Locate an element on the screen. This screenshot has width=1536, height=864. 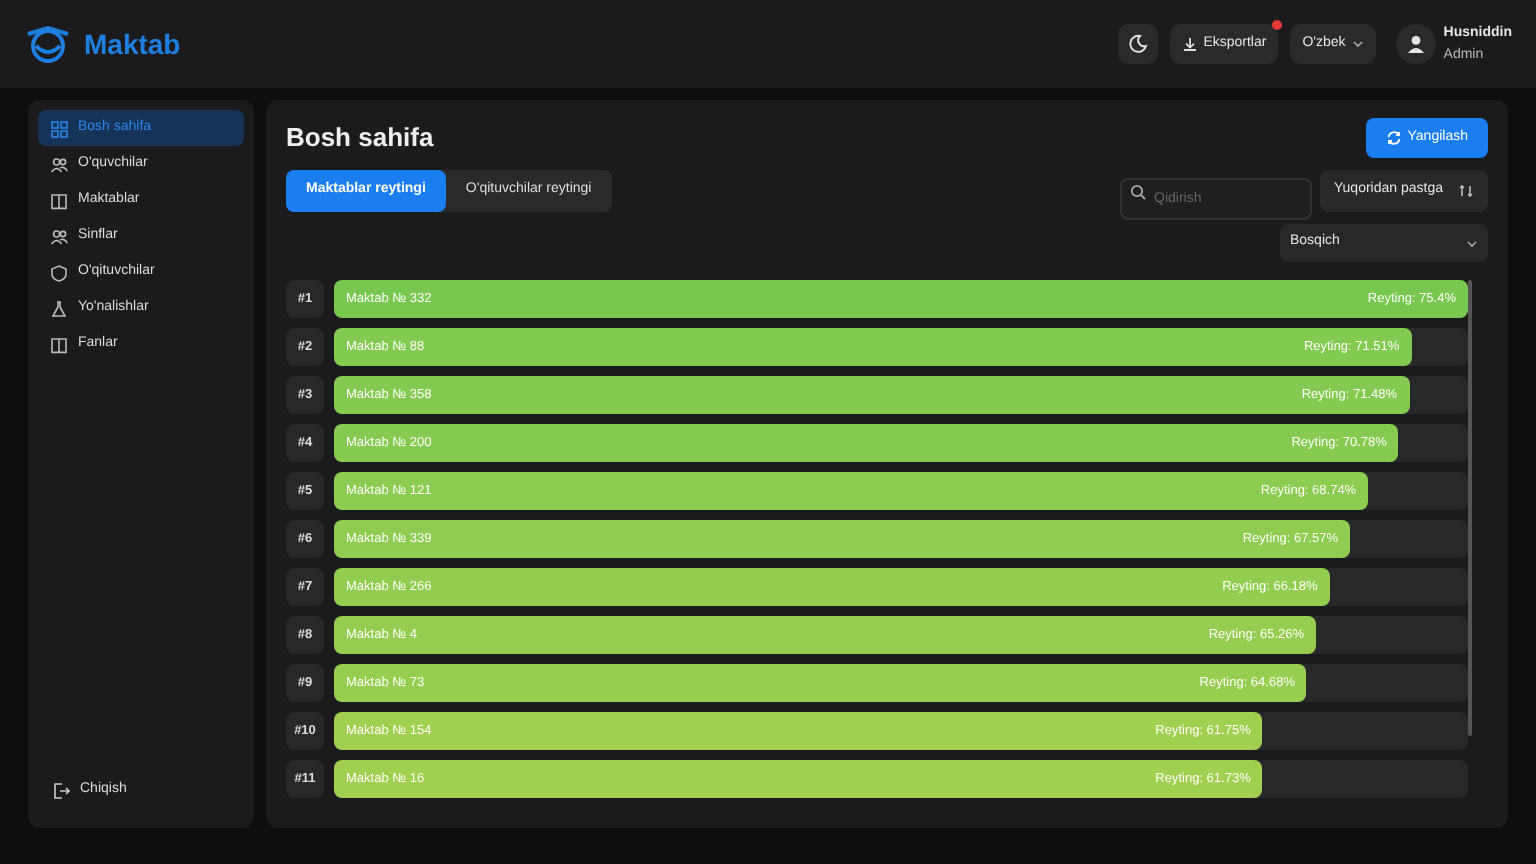
moon-icon is located at coordinates (1137, 44).